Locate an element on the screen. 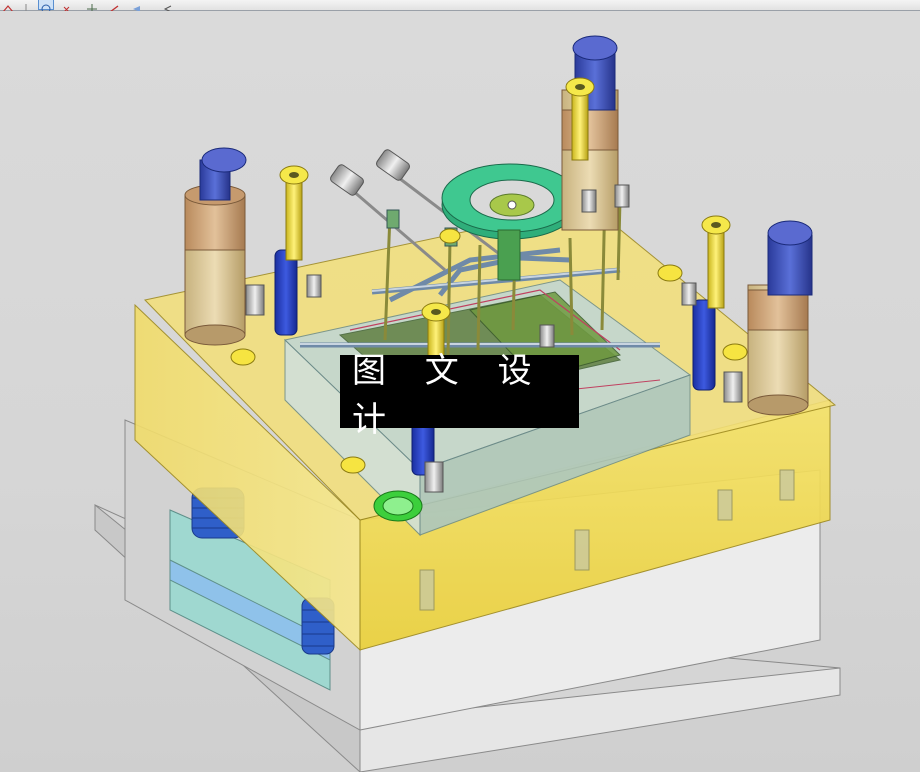 This screenshot has height=772, width=920. cad-toolbar is located at coordinates (460, 7).